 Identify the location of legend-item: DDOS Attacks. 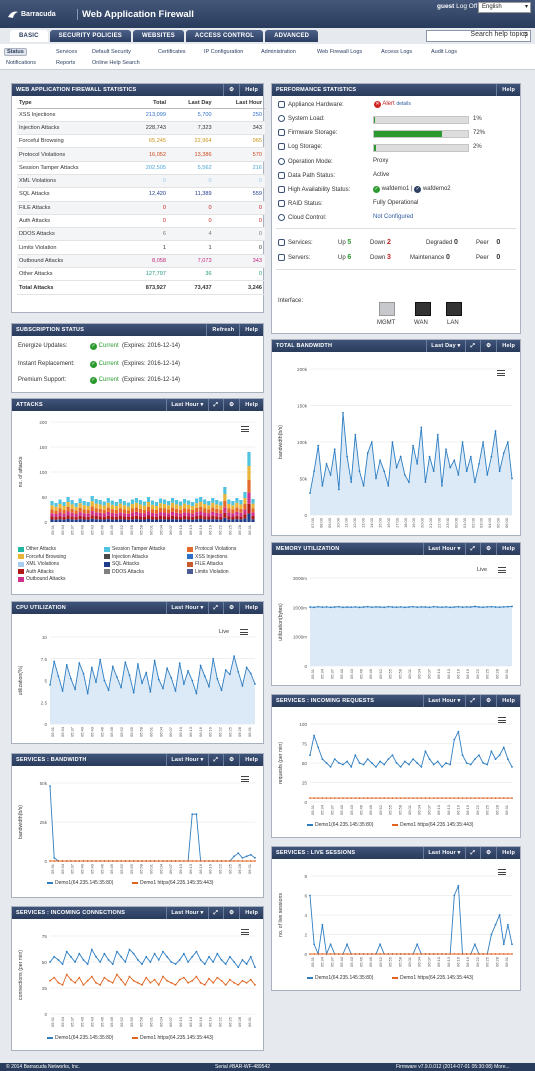
(124, 572).